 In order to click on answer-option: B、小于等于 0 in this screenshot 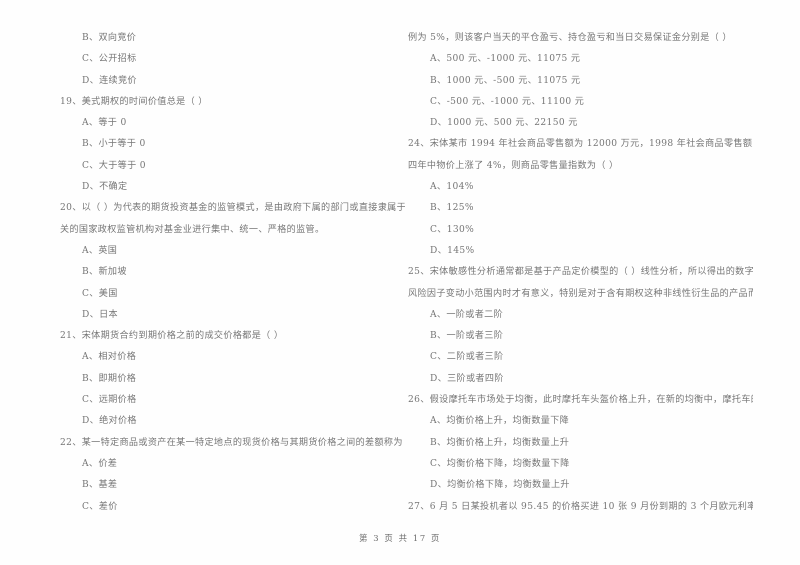, I will do `click(114, 144)`.